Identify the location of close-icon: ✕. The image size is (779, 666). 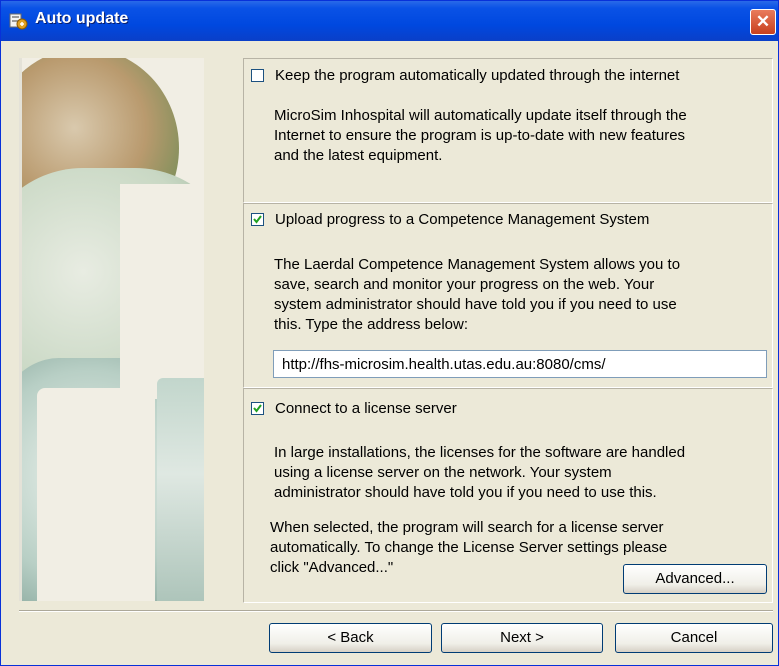
(763, 21).